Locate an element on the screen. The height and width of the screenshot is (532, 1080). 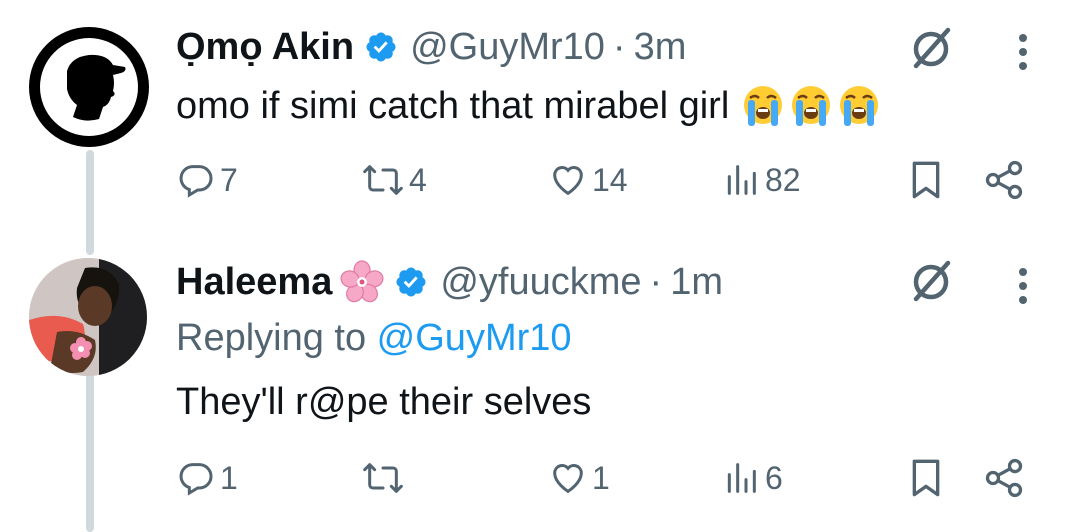
reply-button: 7 is located at coordinates (207, 180).